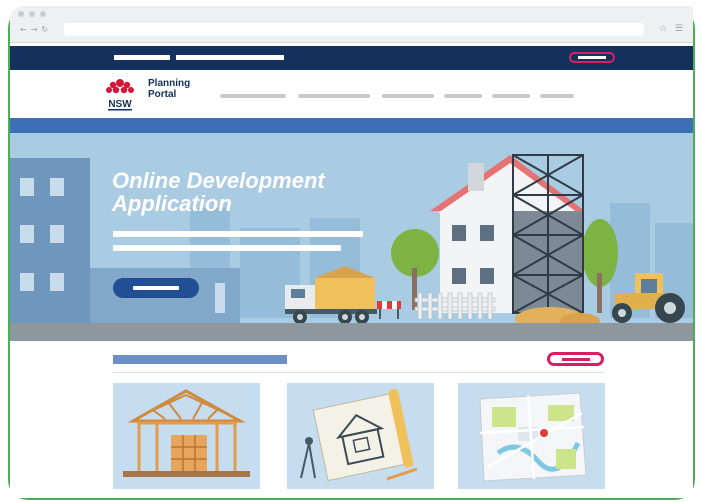  What do you see at coordinates (44, 29) in the screenshot?
I see `reload-icon: ↻` at bounding box center [44, 29].